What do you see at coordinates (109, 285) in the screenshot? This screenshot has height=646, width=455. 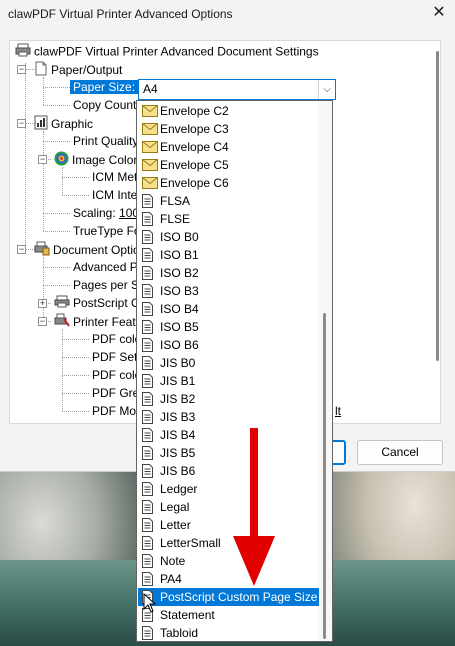 I see `tree-item-pages-per-sheet: Pages per Sh` at bounding box center [109, 285].